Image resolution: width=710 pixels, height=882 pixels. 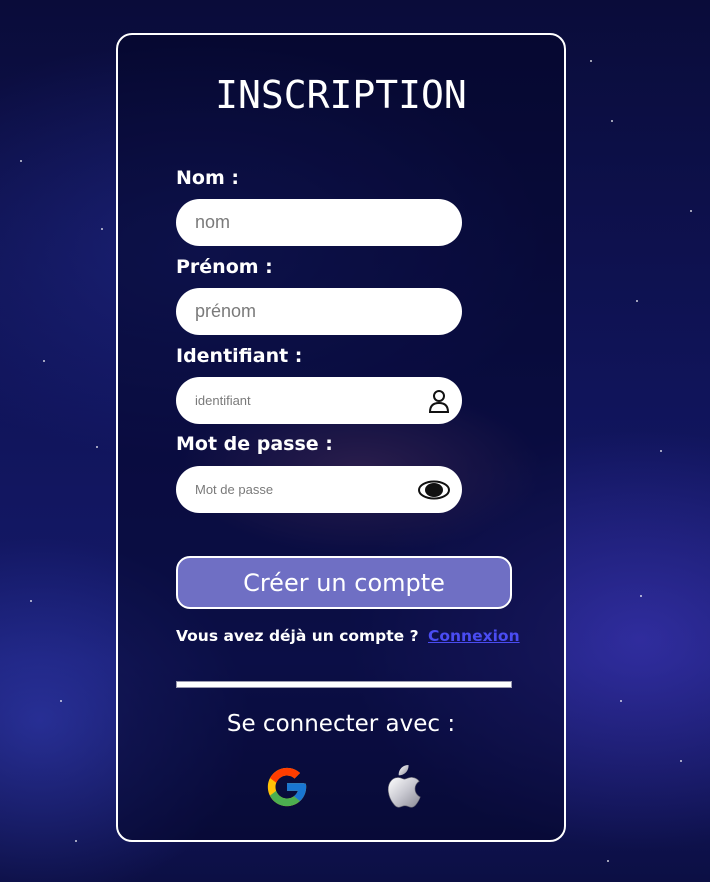 I want to click on nom-label: Nom :, so click(x=207, y=178).